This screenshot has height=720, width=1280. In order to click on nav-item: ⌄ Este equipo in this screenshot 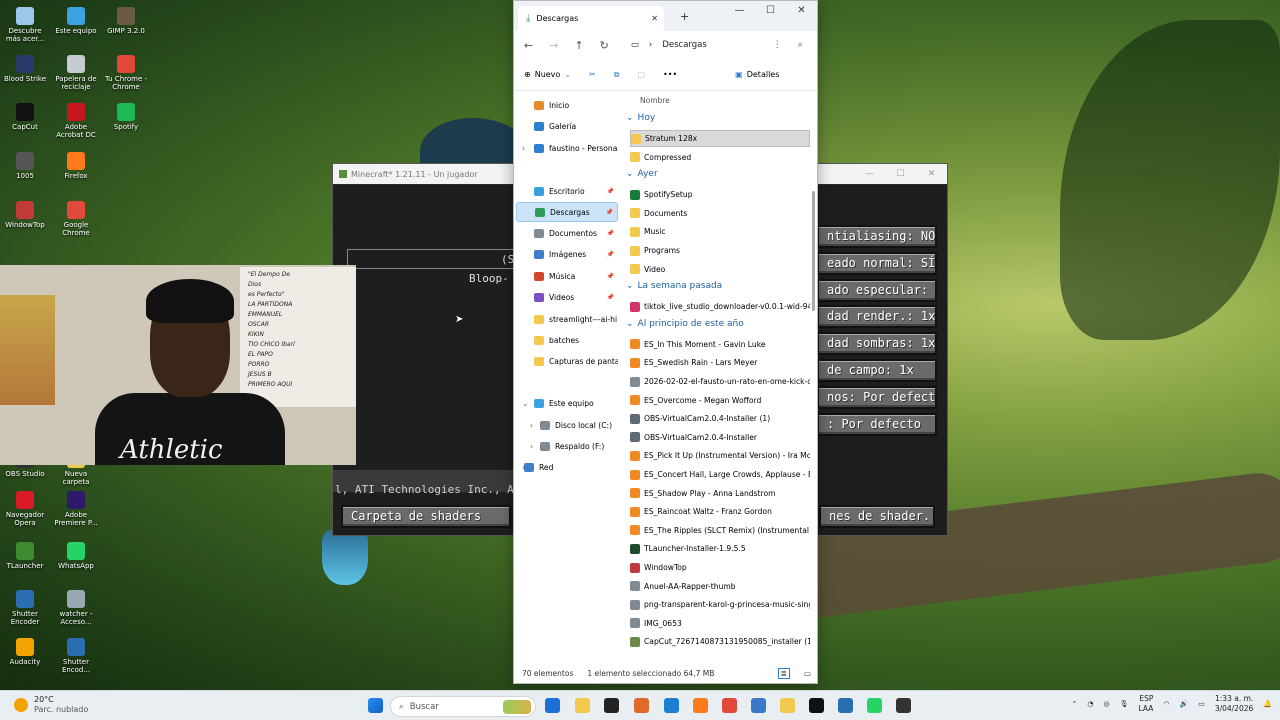, I will do `click(567, 403)`.